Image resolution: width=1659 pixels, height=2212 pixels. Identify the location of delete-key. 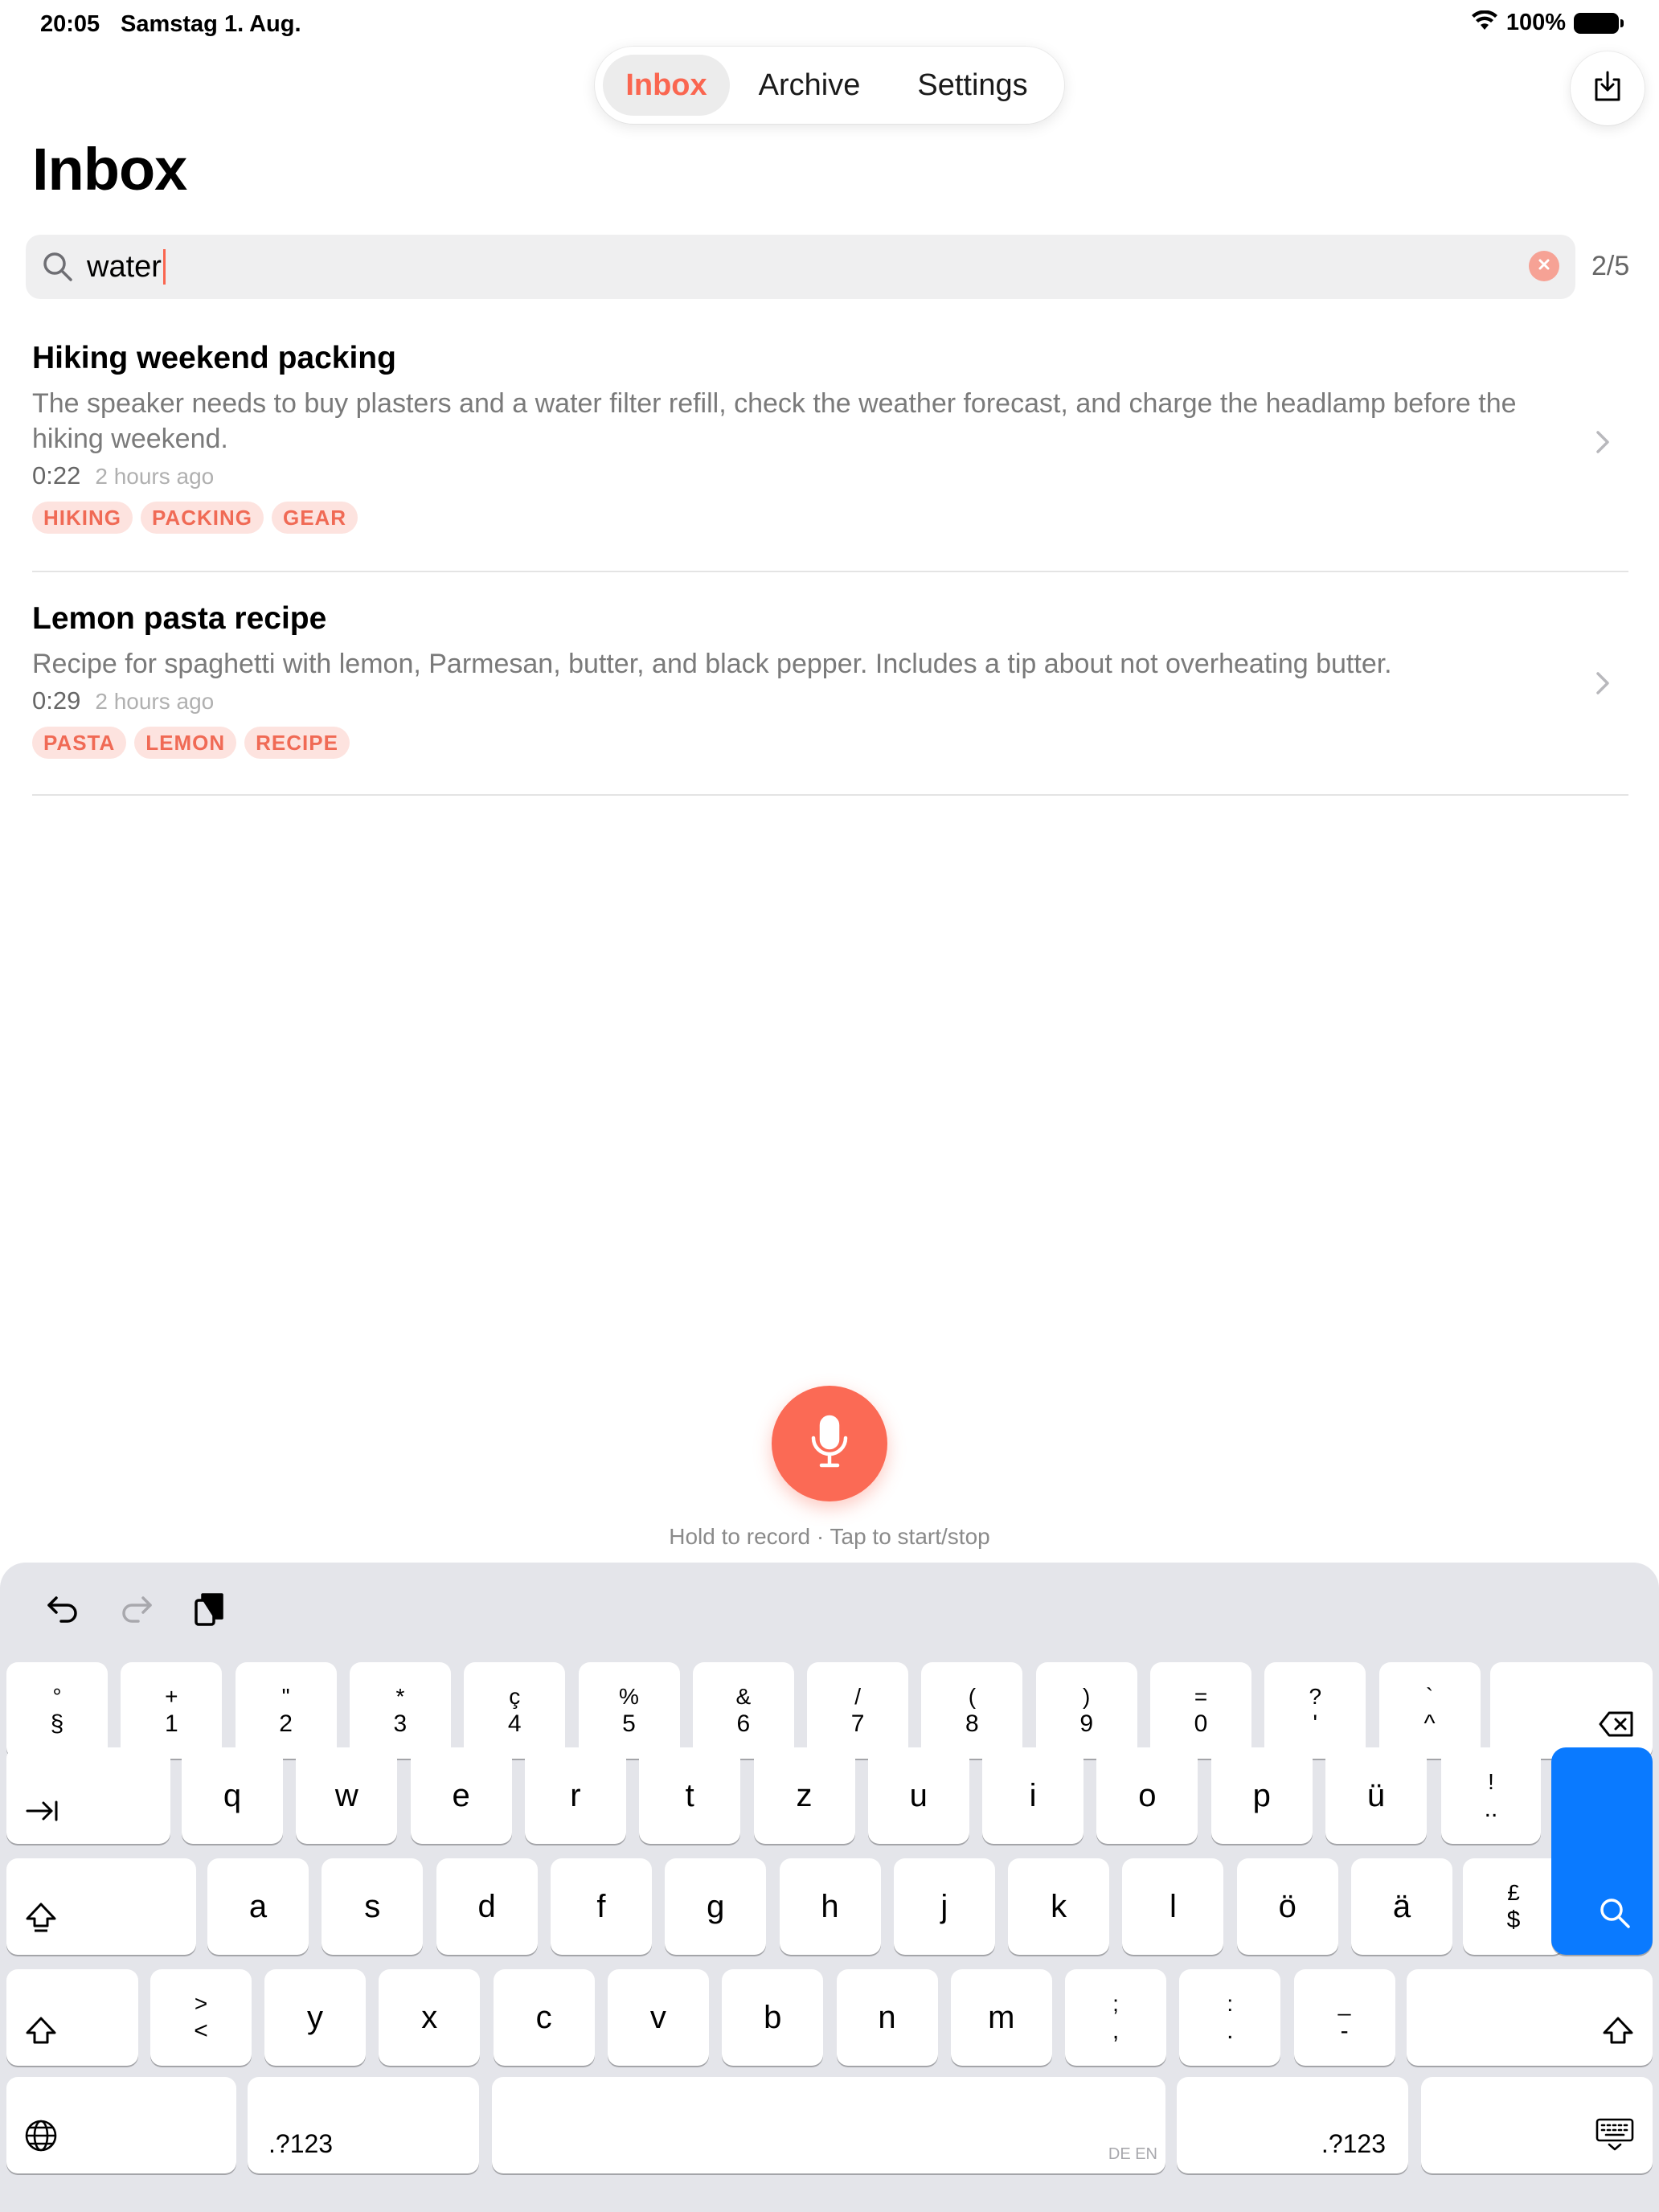
(1571, 1710).